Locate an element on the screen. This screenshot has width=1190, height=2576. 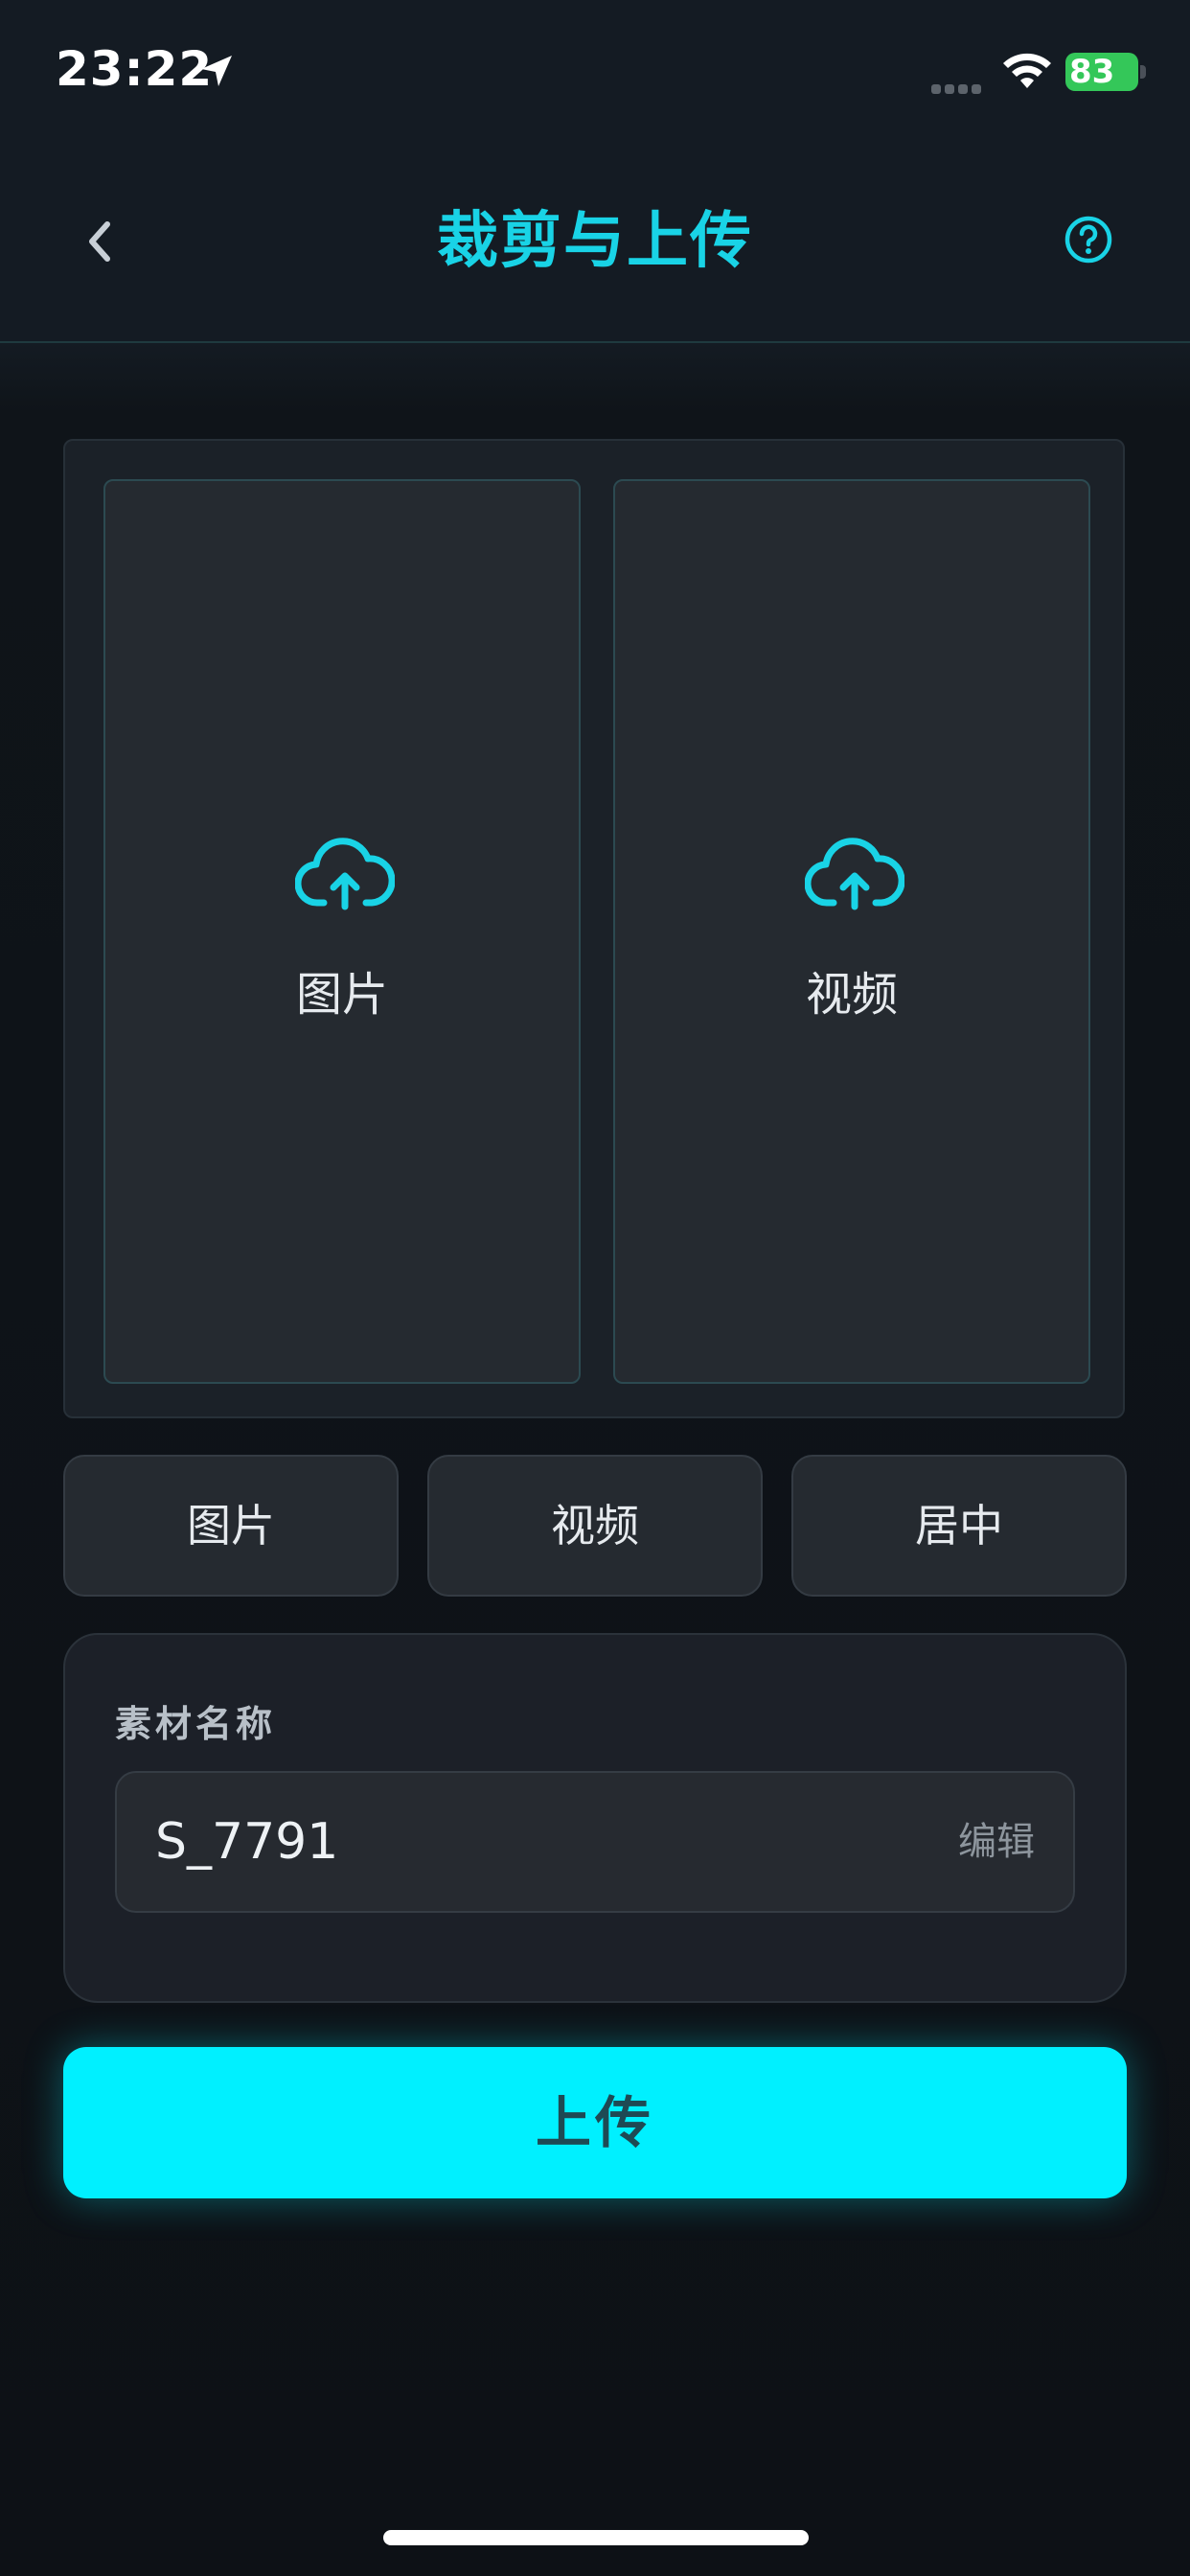
battery-icon: 83 is located at coordinates (1101, 72).